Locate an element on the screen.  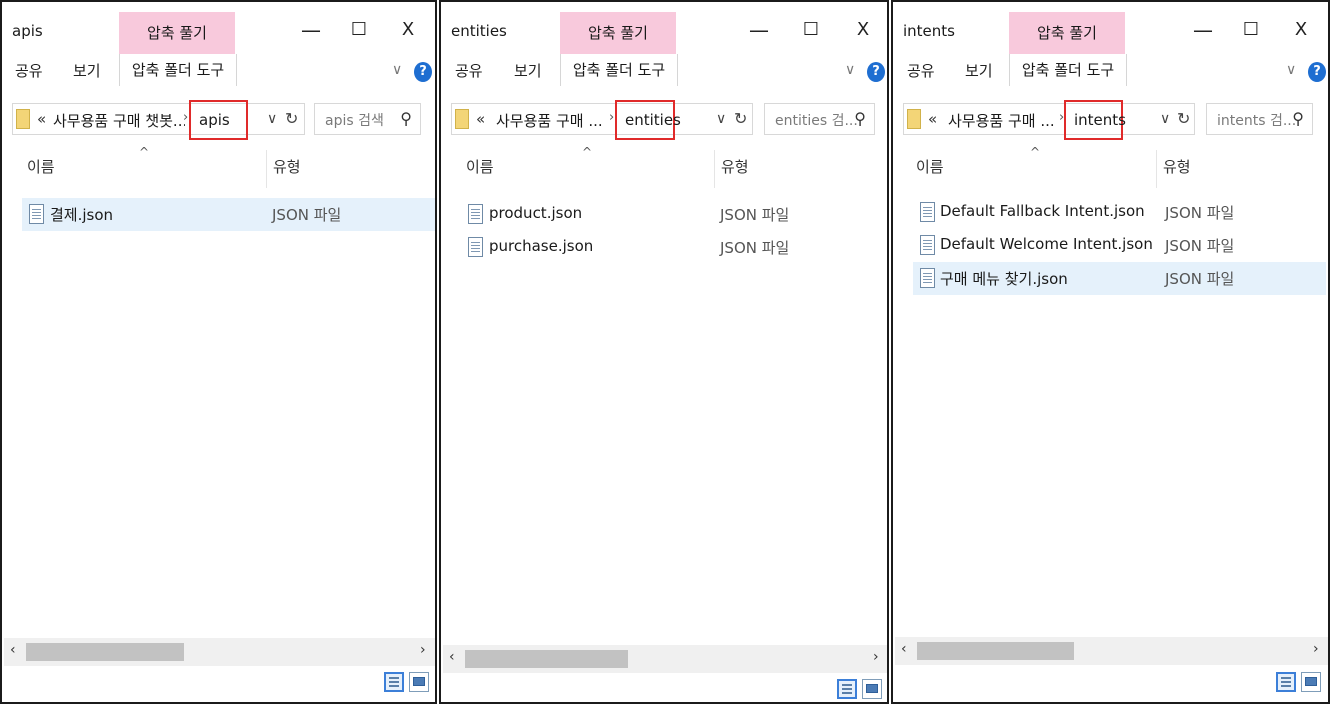
breadcrumb-current: intents is located at coordinates (1095, 120).